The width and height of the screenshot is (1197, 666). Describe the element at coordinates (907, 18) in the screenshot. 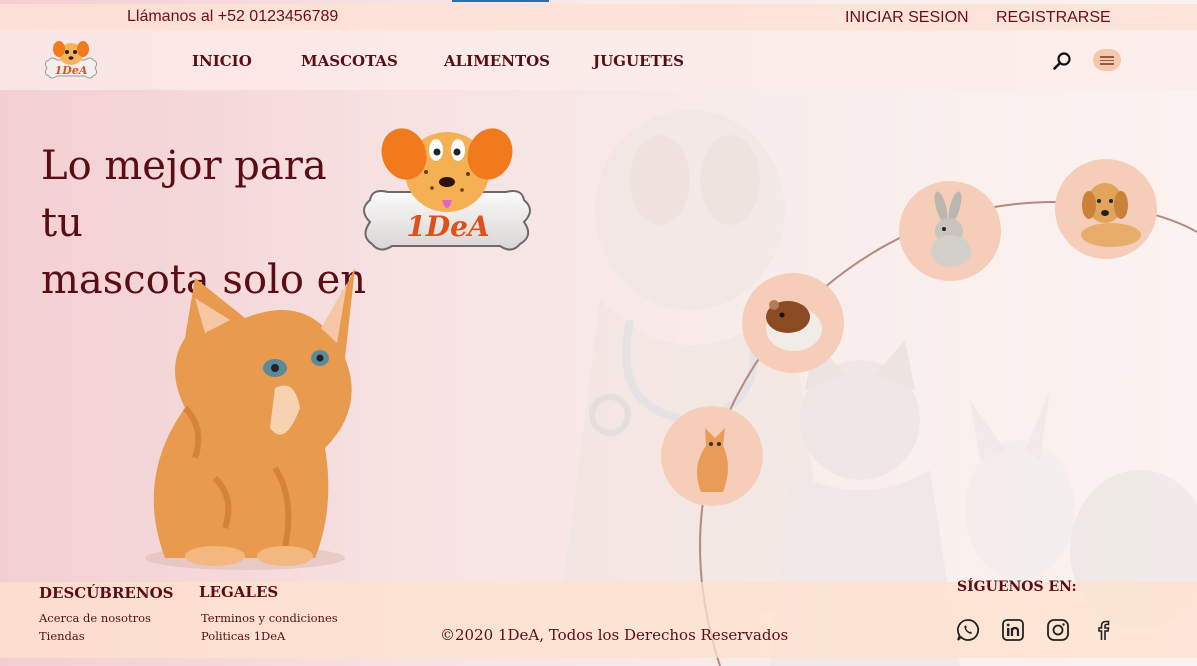

I see `login-link: INICIAR SESION` at that location.